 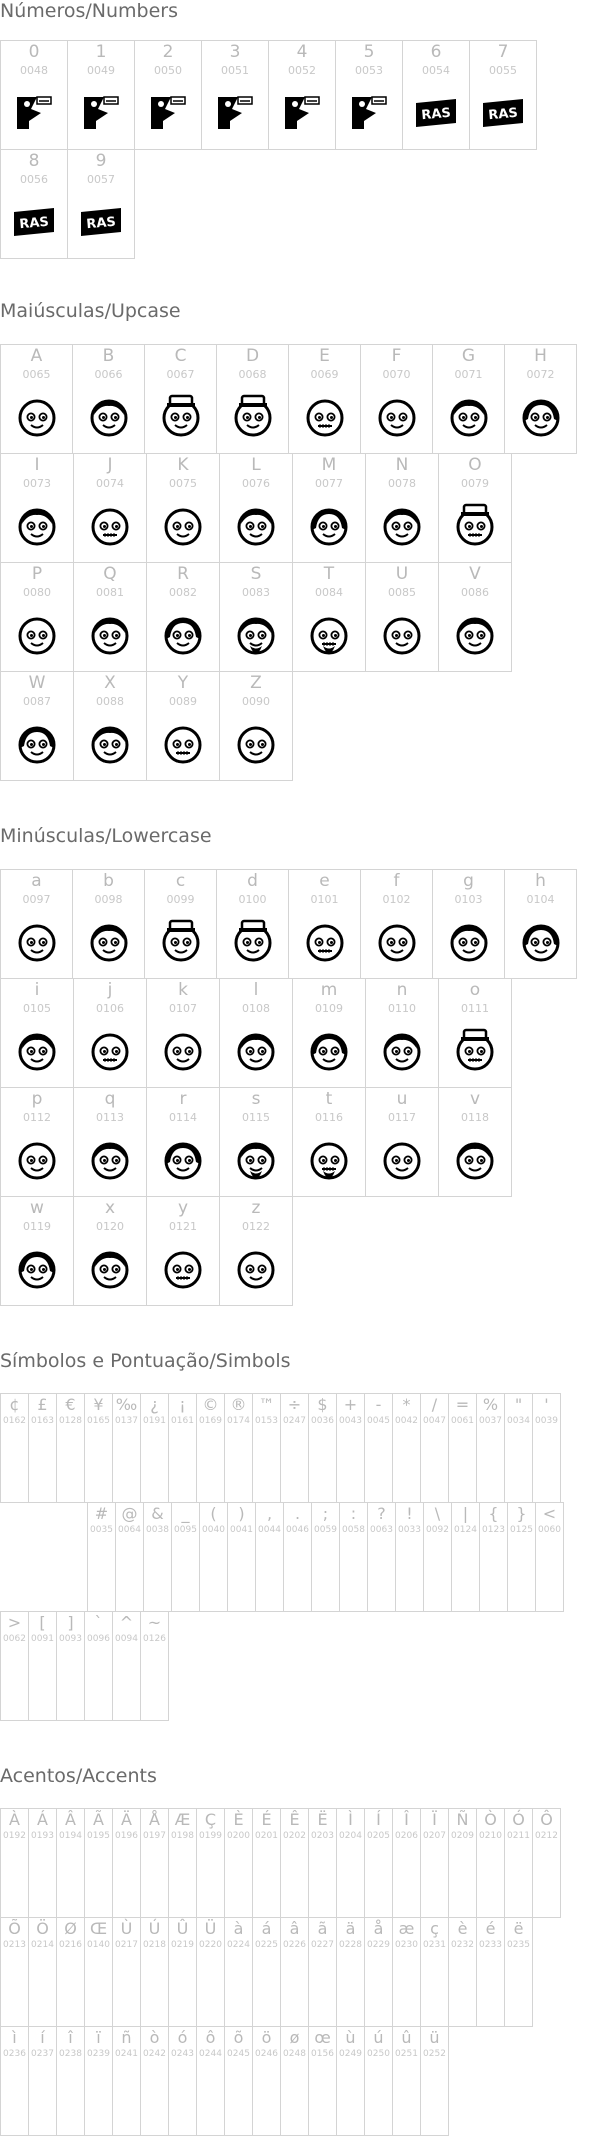 What do you see at coordinates (98, 2037) in the screenshot?
I see `glyph-character: ï` at bounding box center [98, 2037].